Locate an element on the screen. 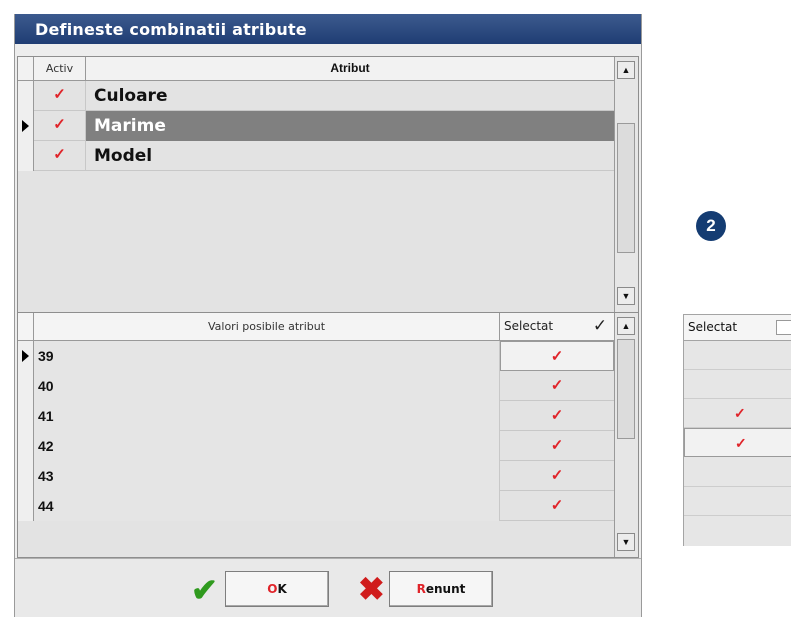  dialog-titlebar: Defineste combinatii atribute is located at coordinates (328, 29).